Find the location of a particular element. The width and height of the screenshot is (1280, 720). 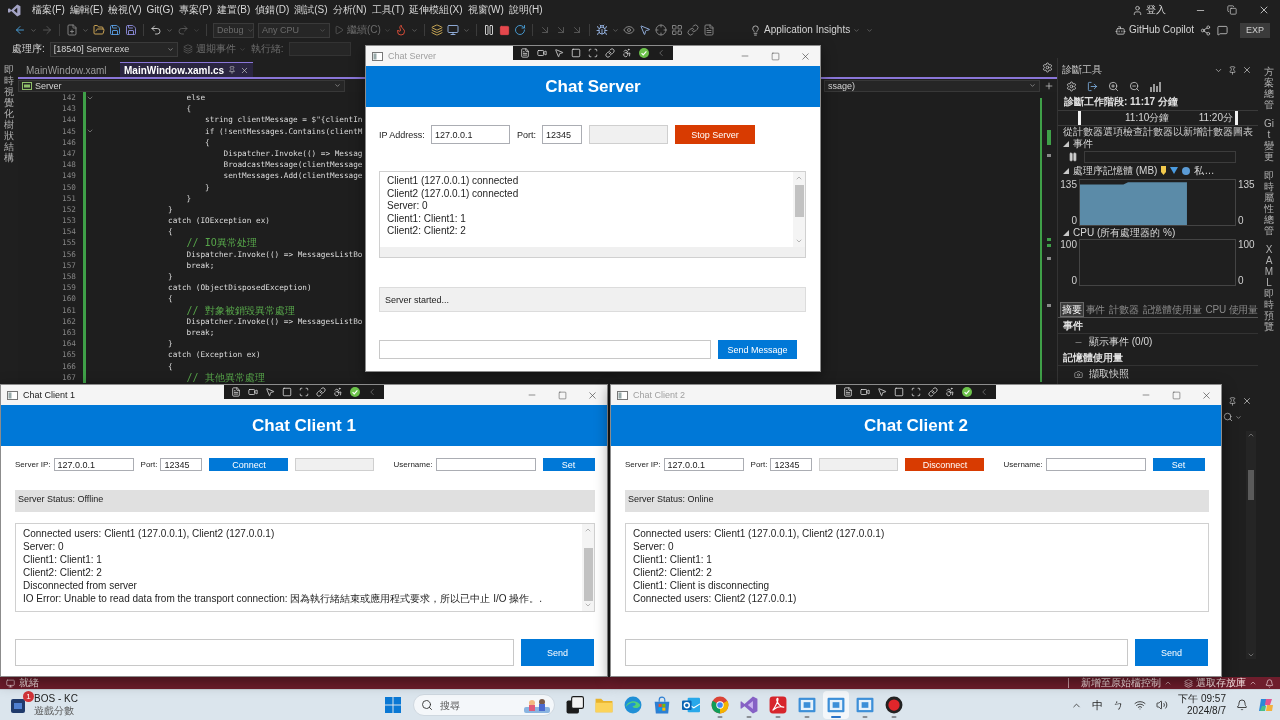

search-icon is located at coordinates (1228, 417).